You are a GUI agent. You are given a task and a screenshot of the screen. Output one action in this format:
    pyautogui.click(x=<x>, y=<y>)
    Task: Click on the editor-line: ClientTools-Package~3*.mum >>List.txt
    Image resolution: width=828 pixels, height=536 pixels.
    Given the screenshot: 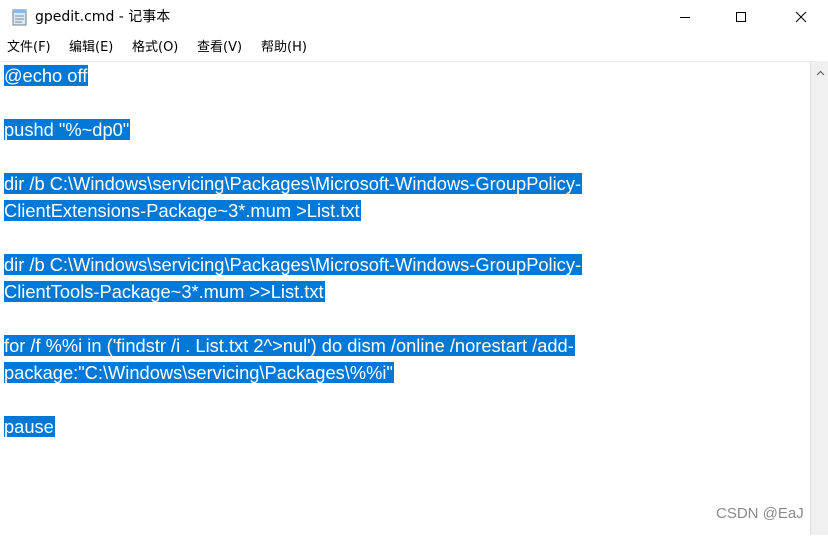 What is the action you would take?
    pyautogui.click(x=164, y=292)
    